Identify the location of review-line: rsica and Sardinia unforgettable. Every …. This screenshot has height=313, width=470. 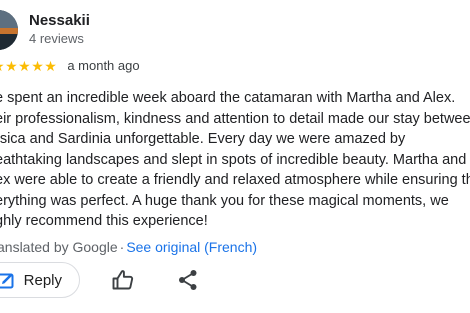
(203, 139).